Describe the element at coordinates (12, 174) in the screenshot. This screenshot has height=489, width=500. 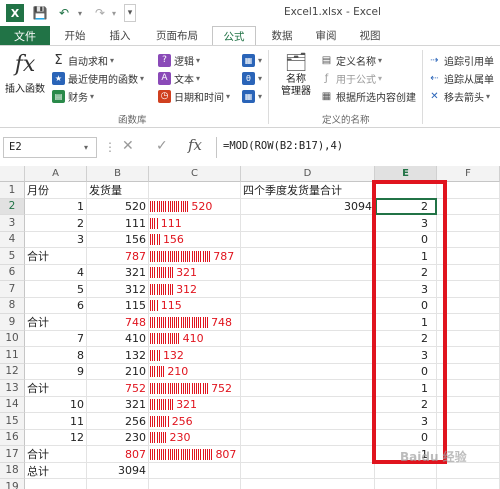
I see `select-all-corner` at that location.